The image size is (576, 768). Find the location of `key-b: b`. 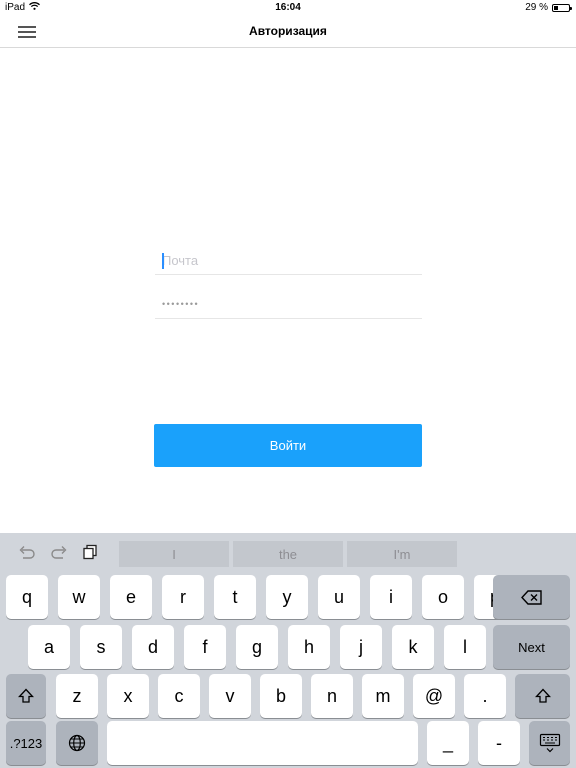

key-b: b is located at coordinates (281, 696).